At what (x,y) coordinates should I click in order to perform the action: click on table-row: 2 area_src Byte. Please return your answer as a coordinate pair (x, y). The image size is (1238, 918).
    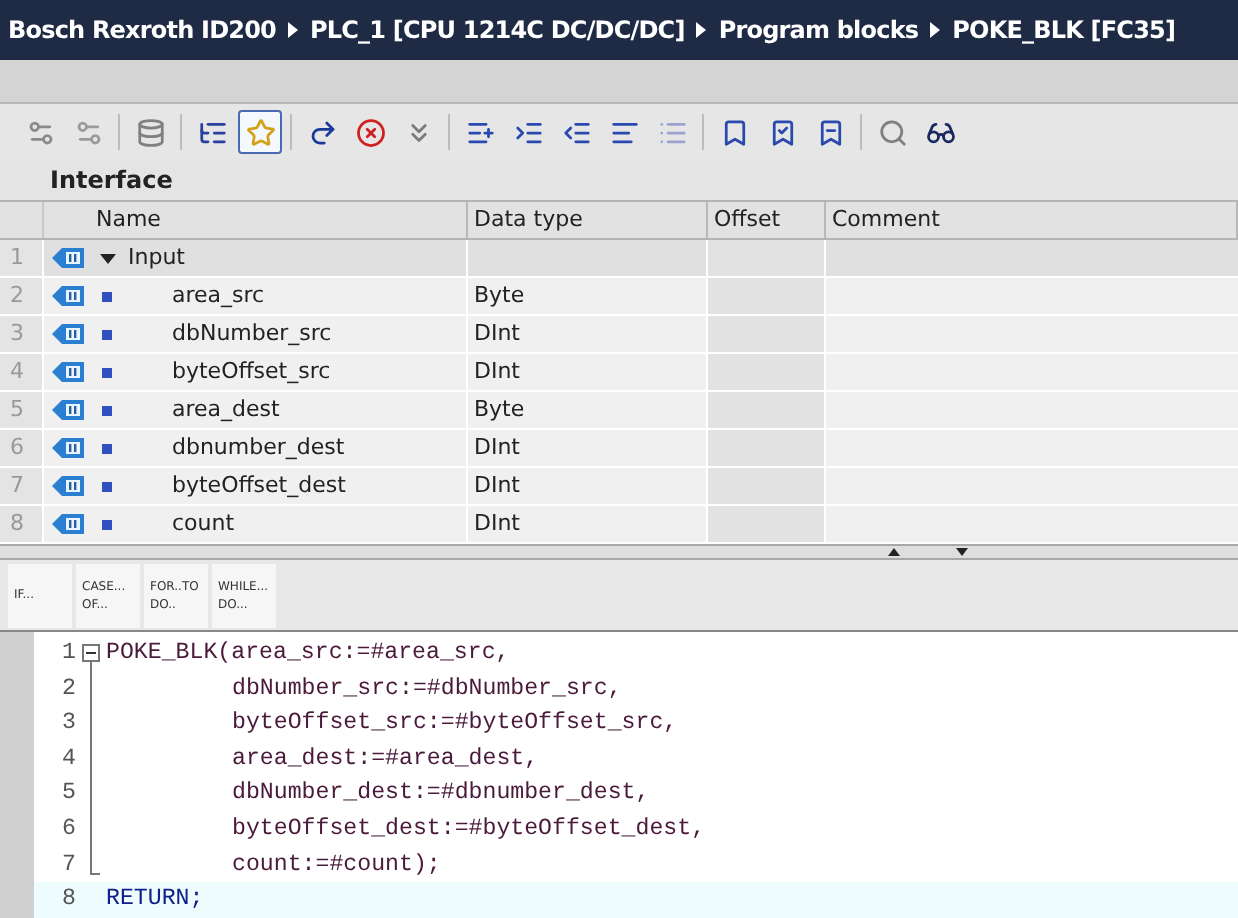
    Looking at the image, I should click on (619, 297).